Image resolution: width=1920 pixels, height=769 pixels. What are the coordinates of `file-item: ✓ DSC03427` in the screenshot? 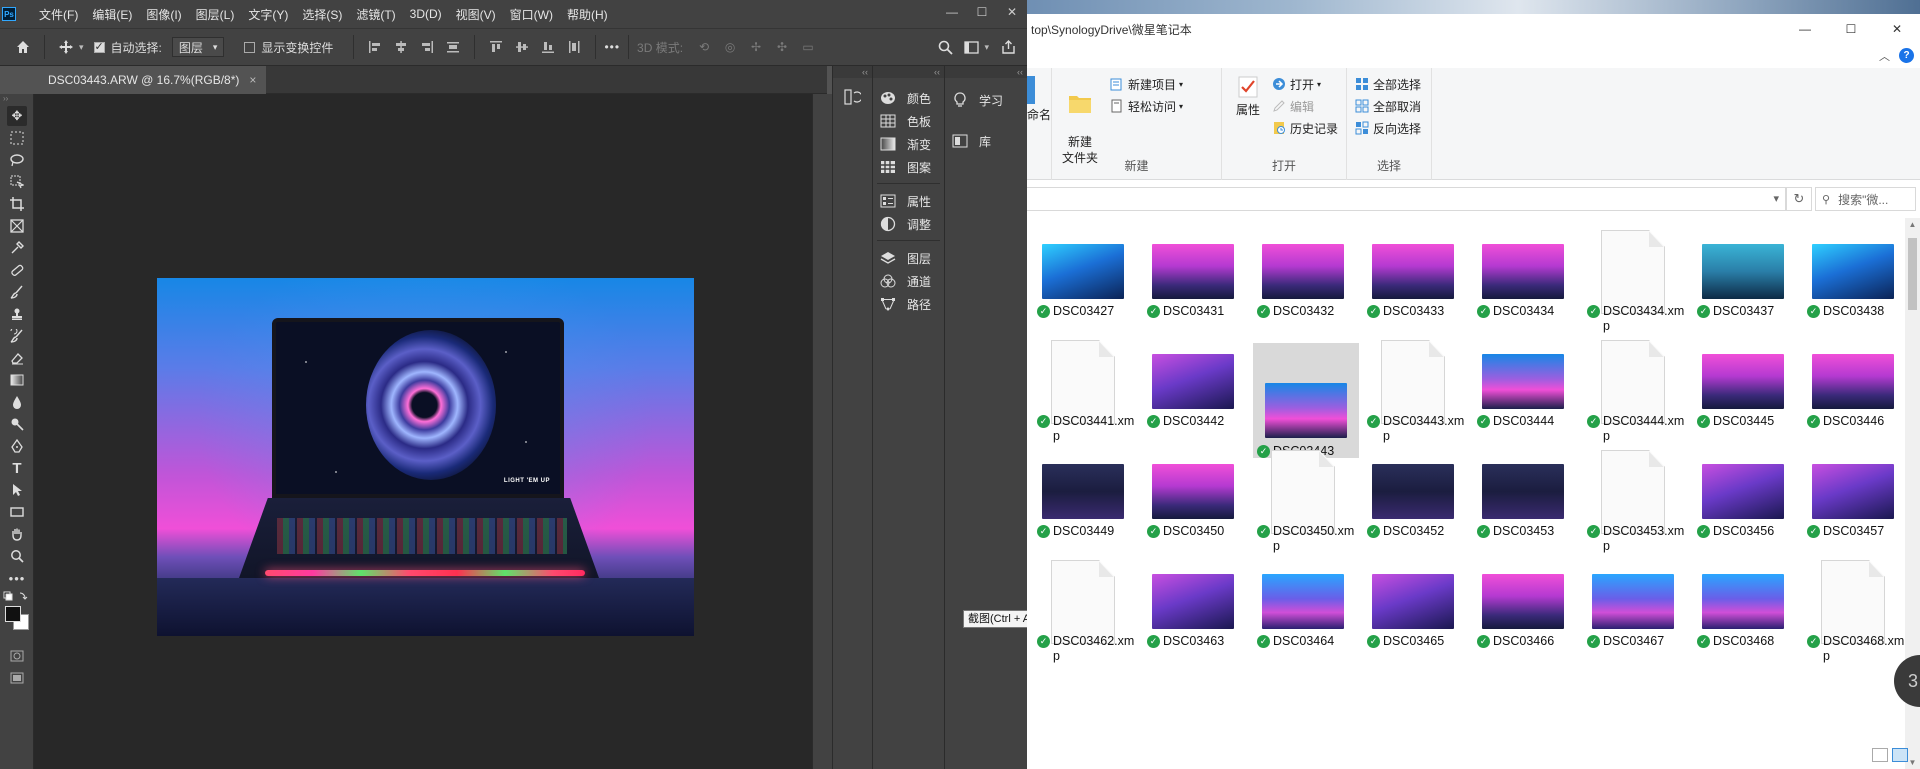 It's located at (1086, 297).